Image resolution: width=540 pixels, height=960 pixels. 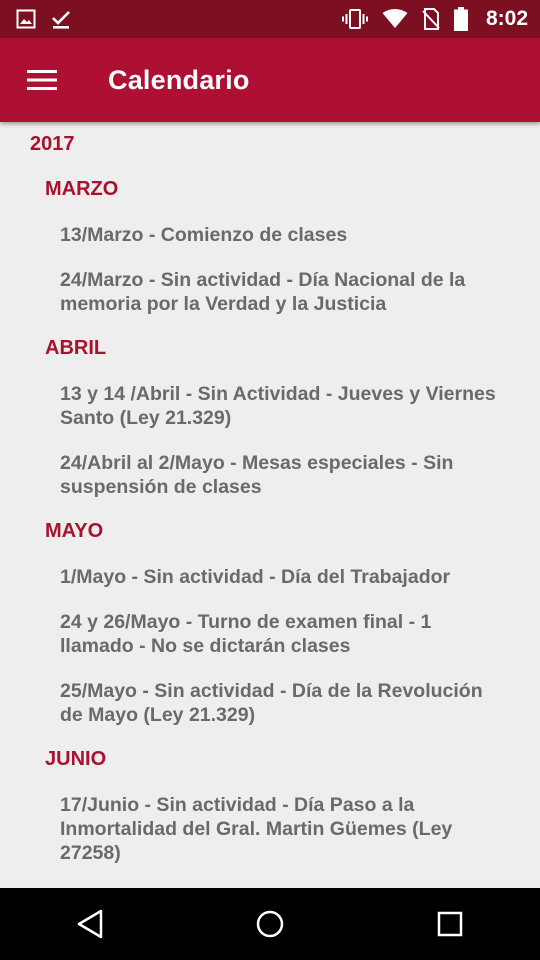 I want to click on wifi-icon, so click(x=395, y=18).